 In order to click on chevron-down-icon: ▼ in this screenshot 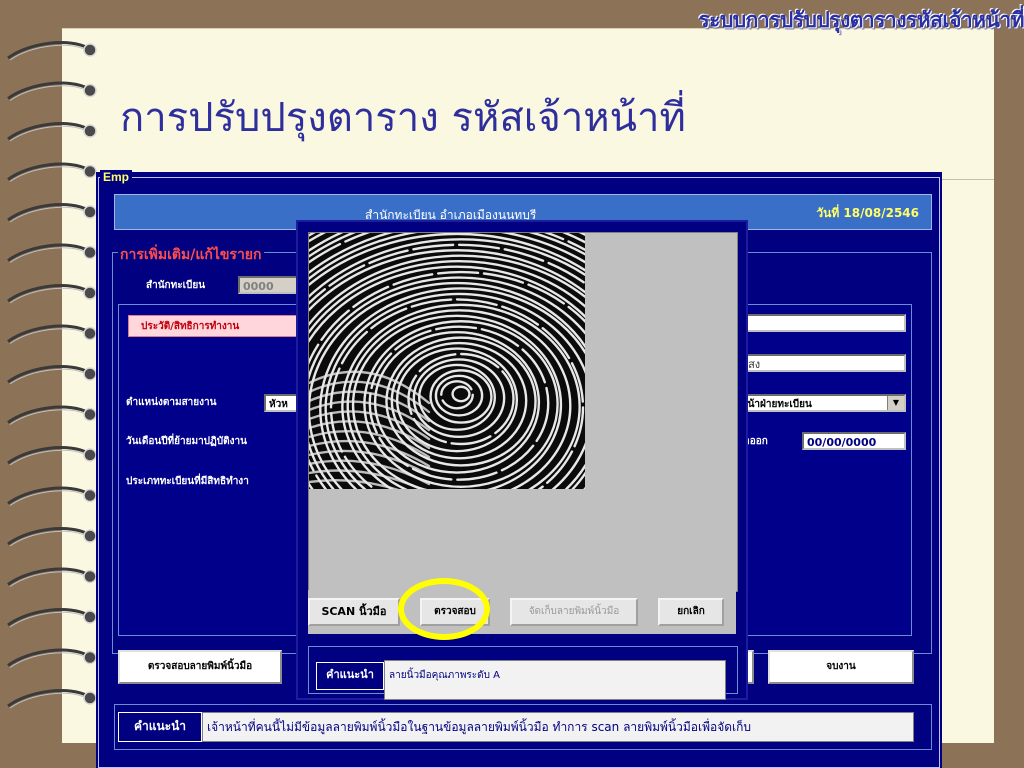, I will do `click(895, 403)`.